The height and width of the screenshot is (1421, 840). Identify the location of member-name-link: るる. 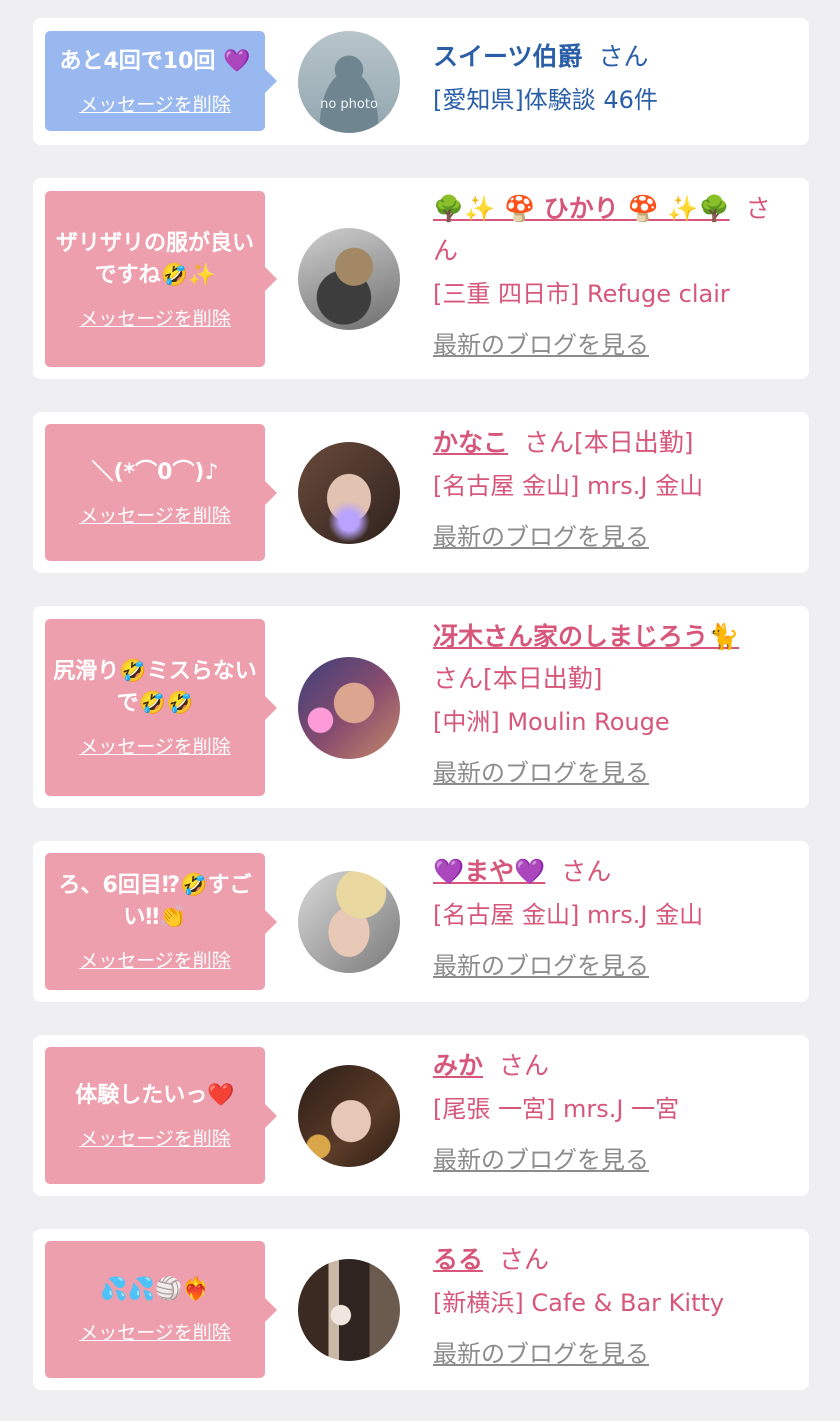
(458, 1259).